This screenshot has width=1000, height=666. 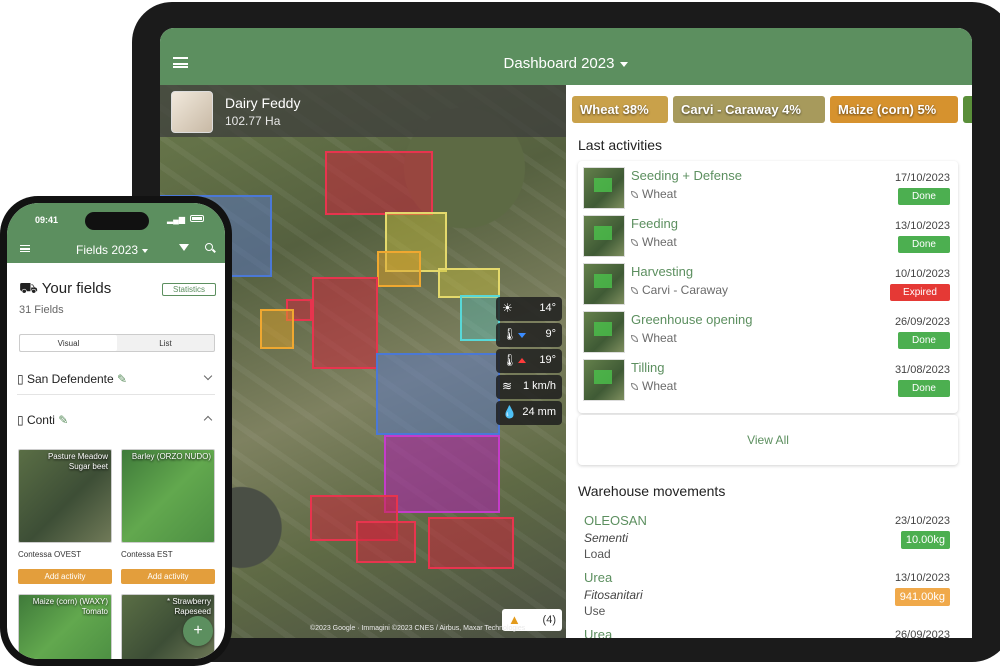 I want to click on field-name: Contessa EST, so click(x=147, y=554).